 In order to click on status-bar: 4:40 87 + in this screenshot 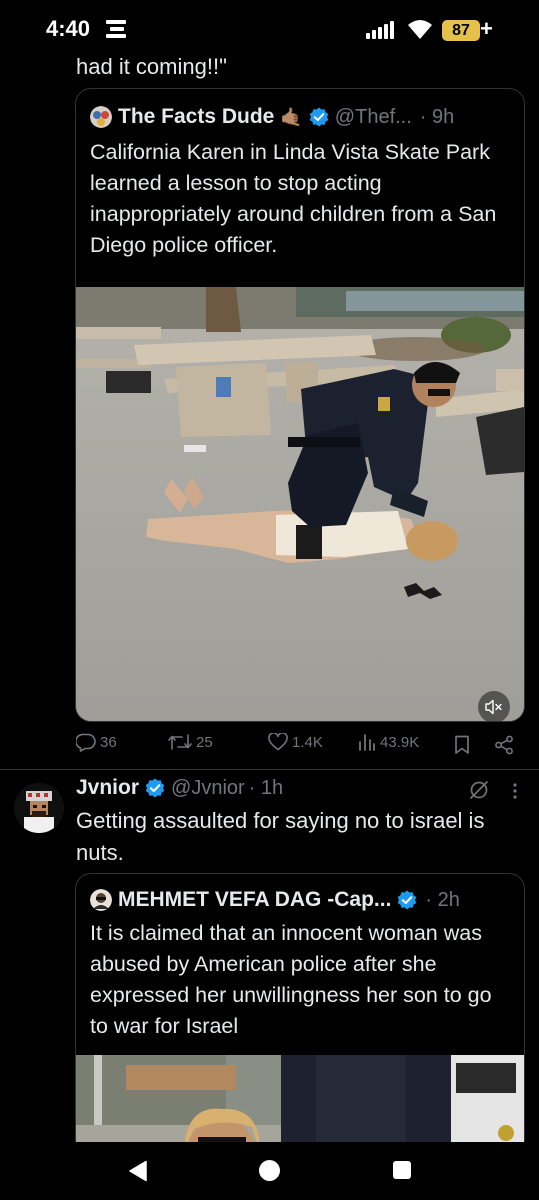, I will do `click(269, 28)`.